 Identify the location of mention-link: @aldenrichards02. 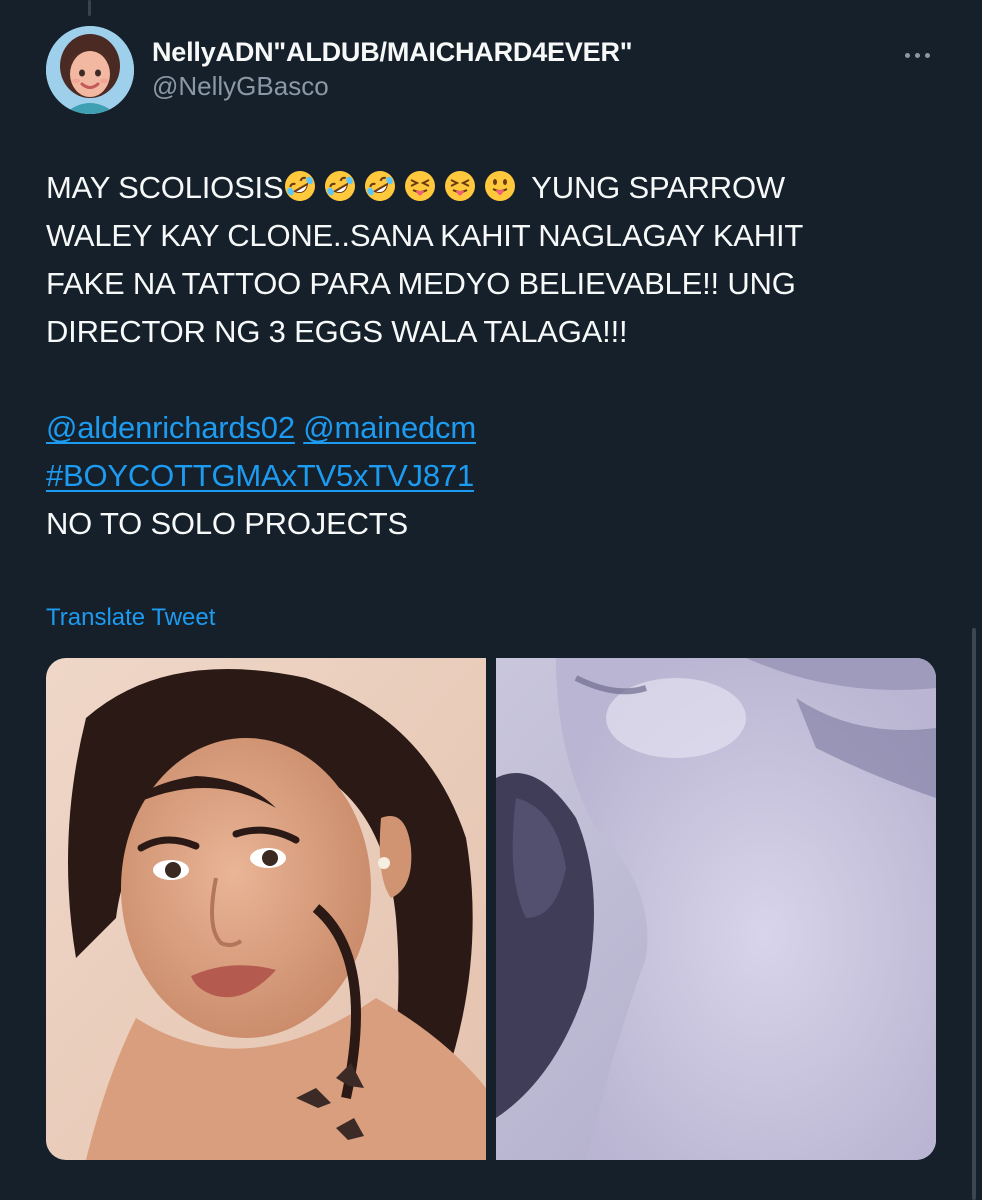
(170, 427).